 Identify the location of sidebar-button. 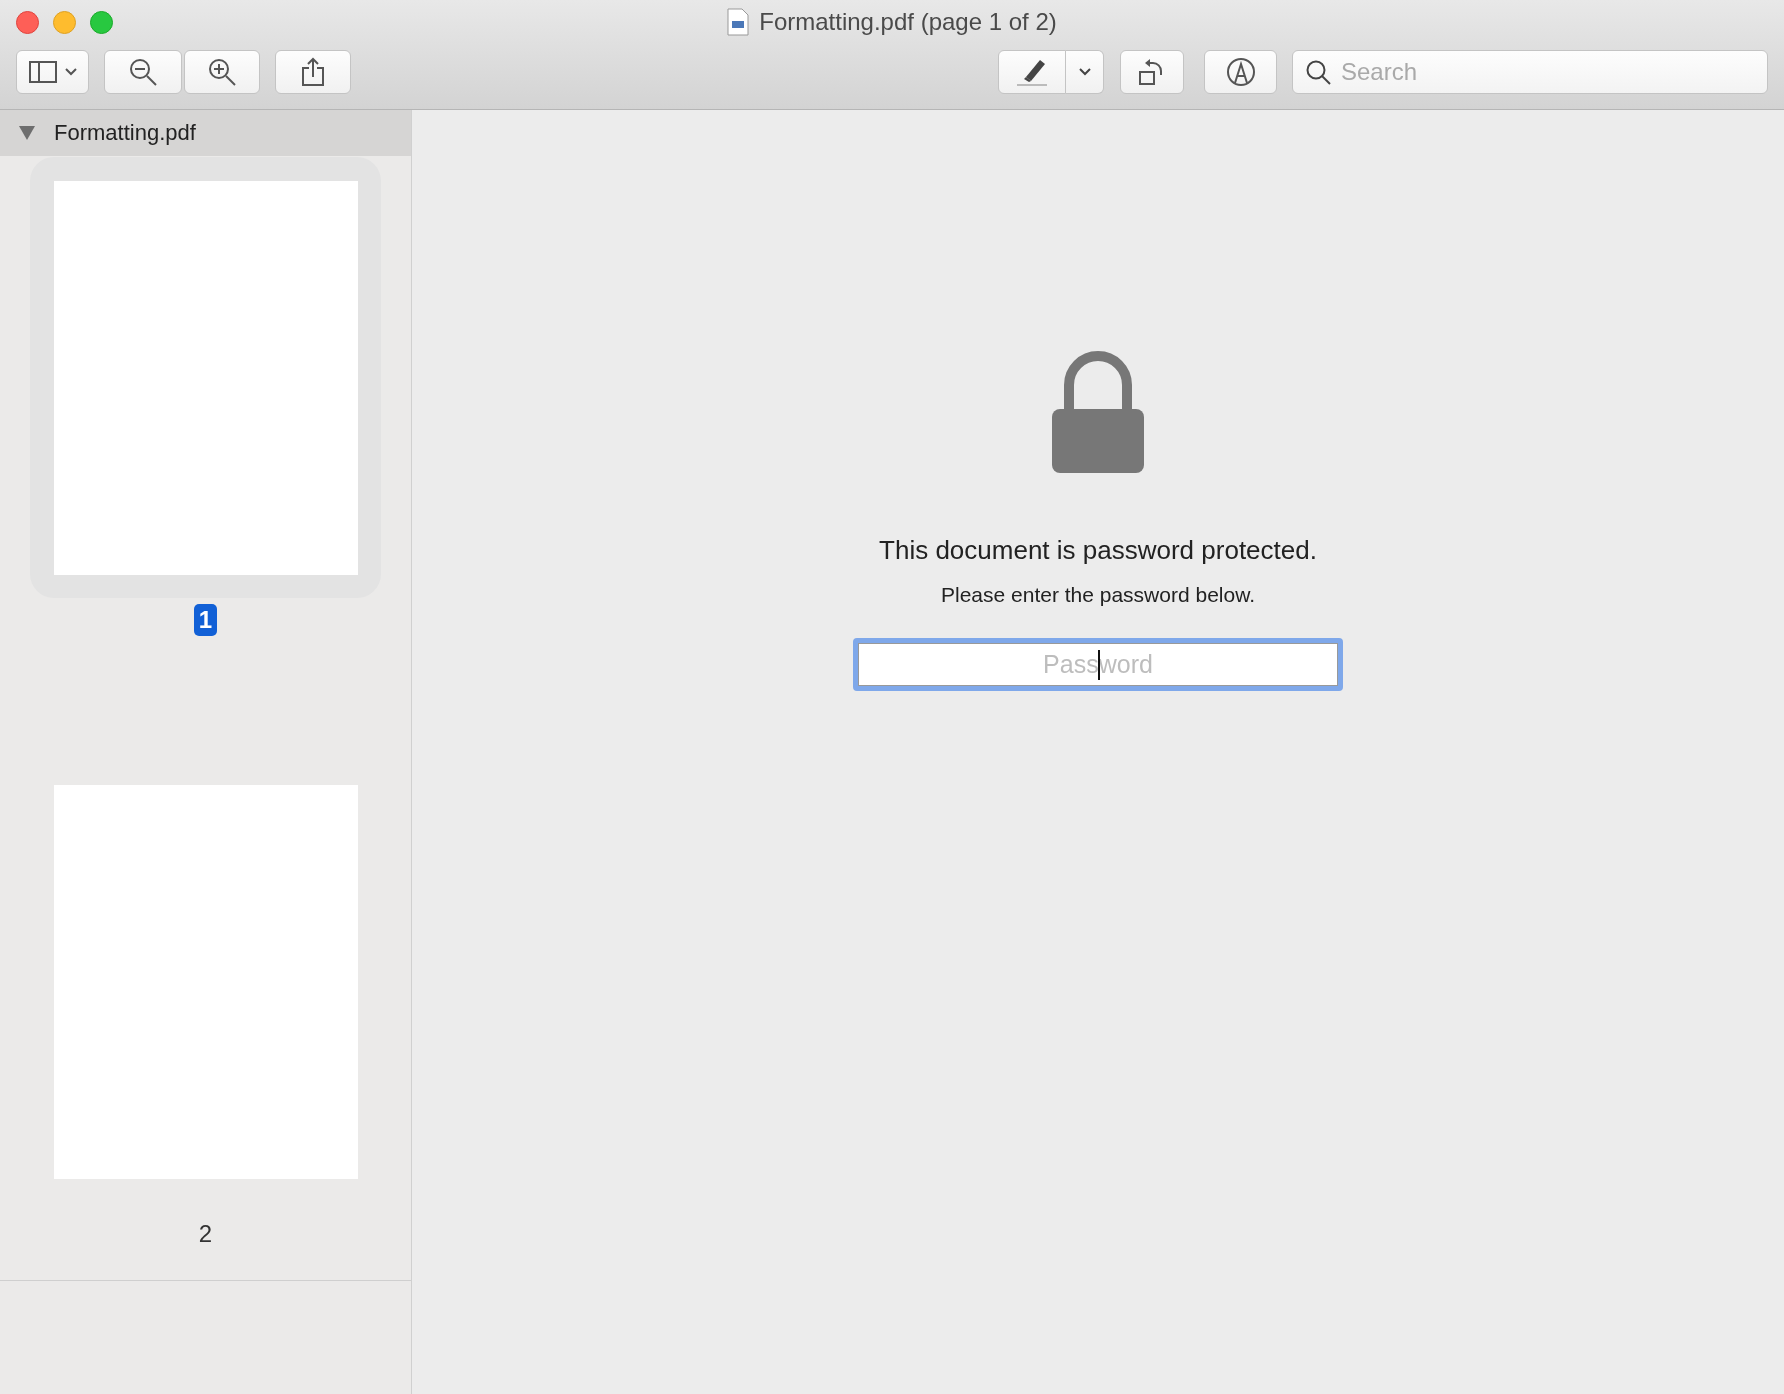
(52, 72).